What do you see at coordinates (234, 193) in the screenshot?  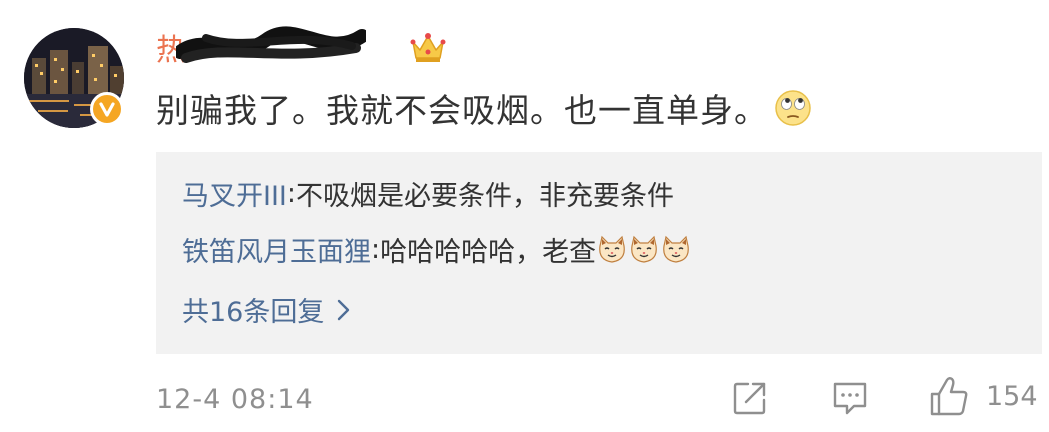 I see `reply-author: 马叉开III` at bounding box center [234, 193].